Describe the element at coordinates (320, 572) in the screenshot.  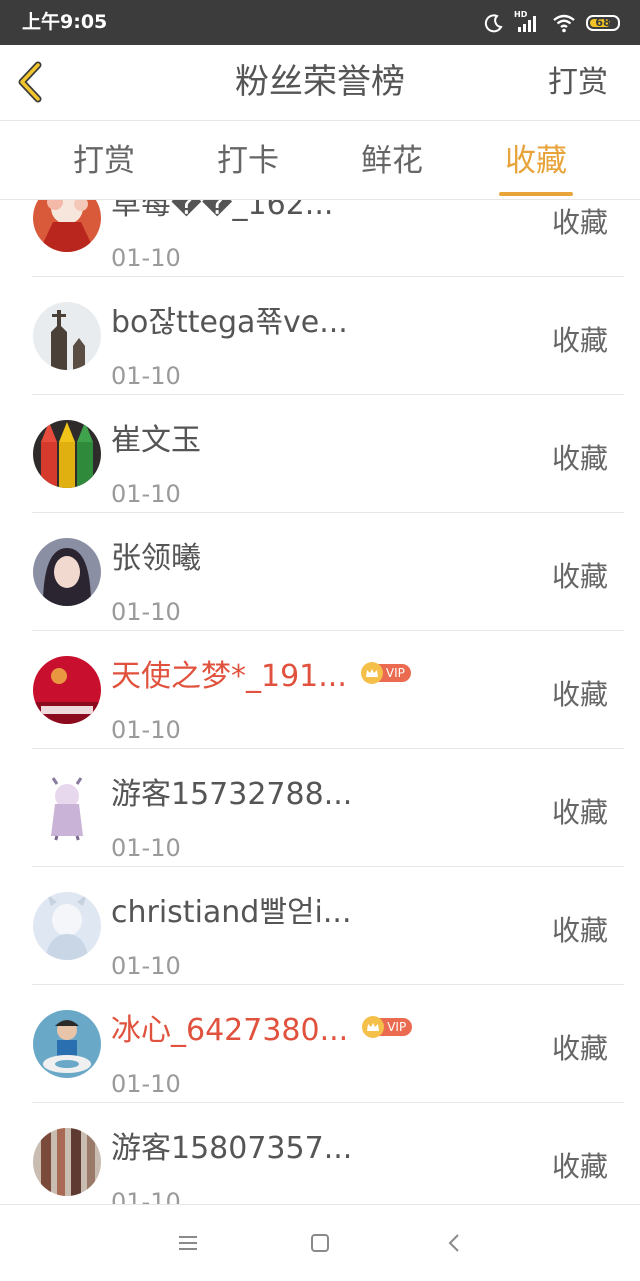
I see `list-item: 张领曦 01-10 收藏` at that location.